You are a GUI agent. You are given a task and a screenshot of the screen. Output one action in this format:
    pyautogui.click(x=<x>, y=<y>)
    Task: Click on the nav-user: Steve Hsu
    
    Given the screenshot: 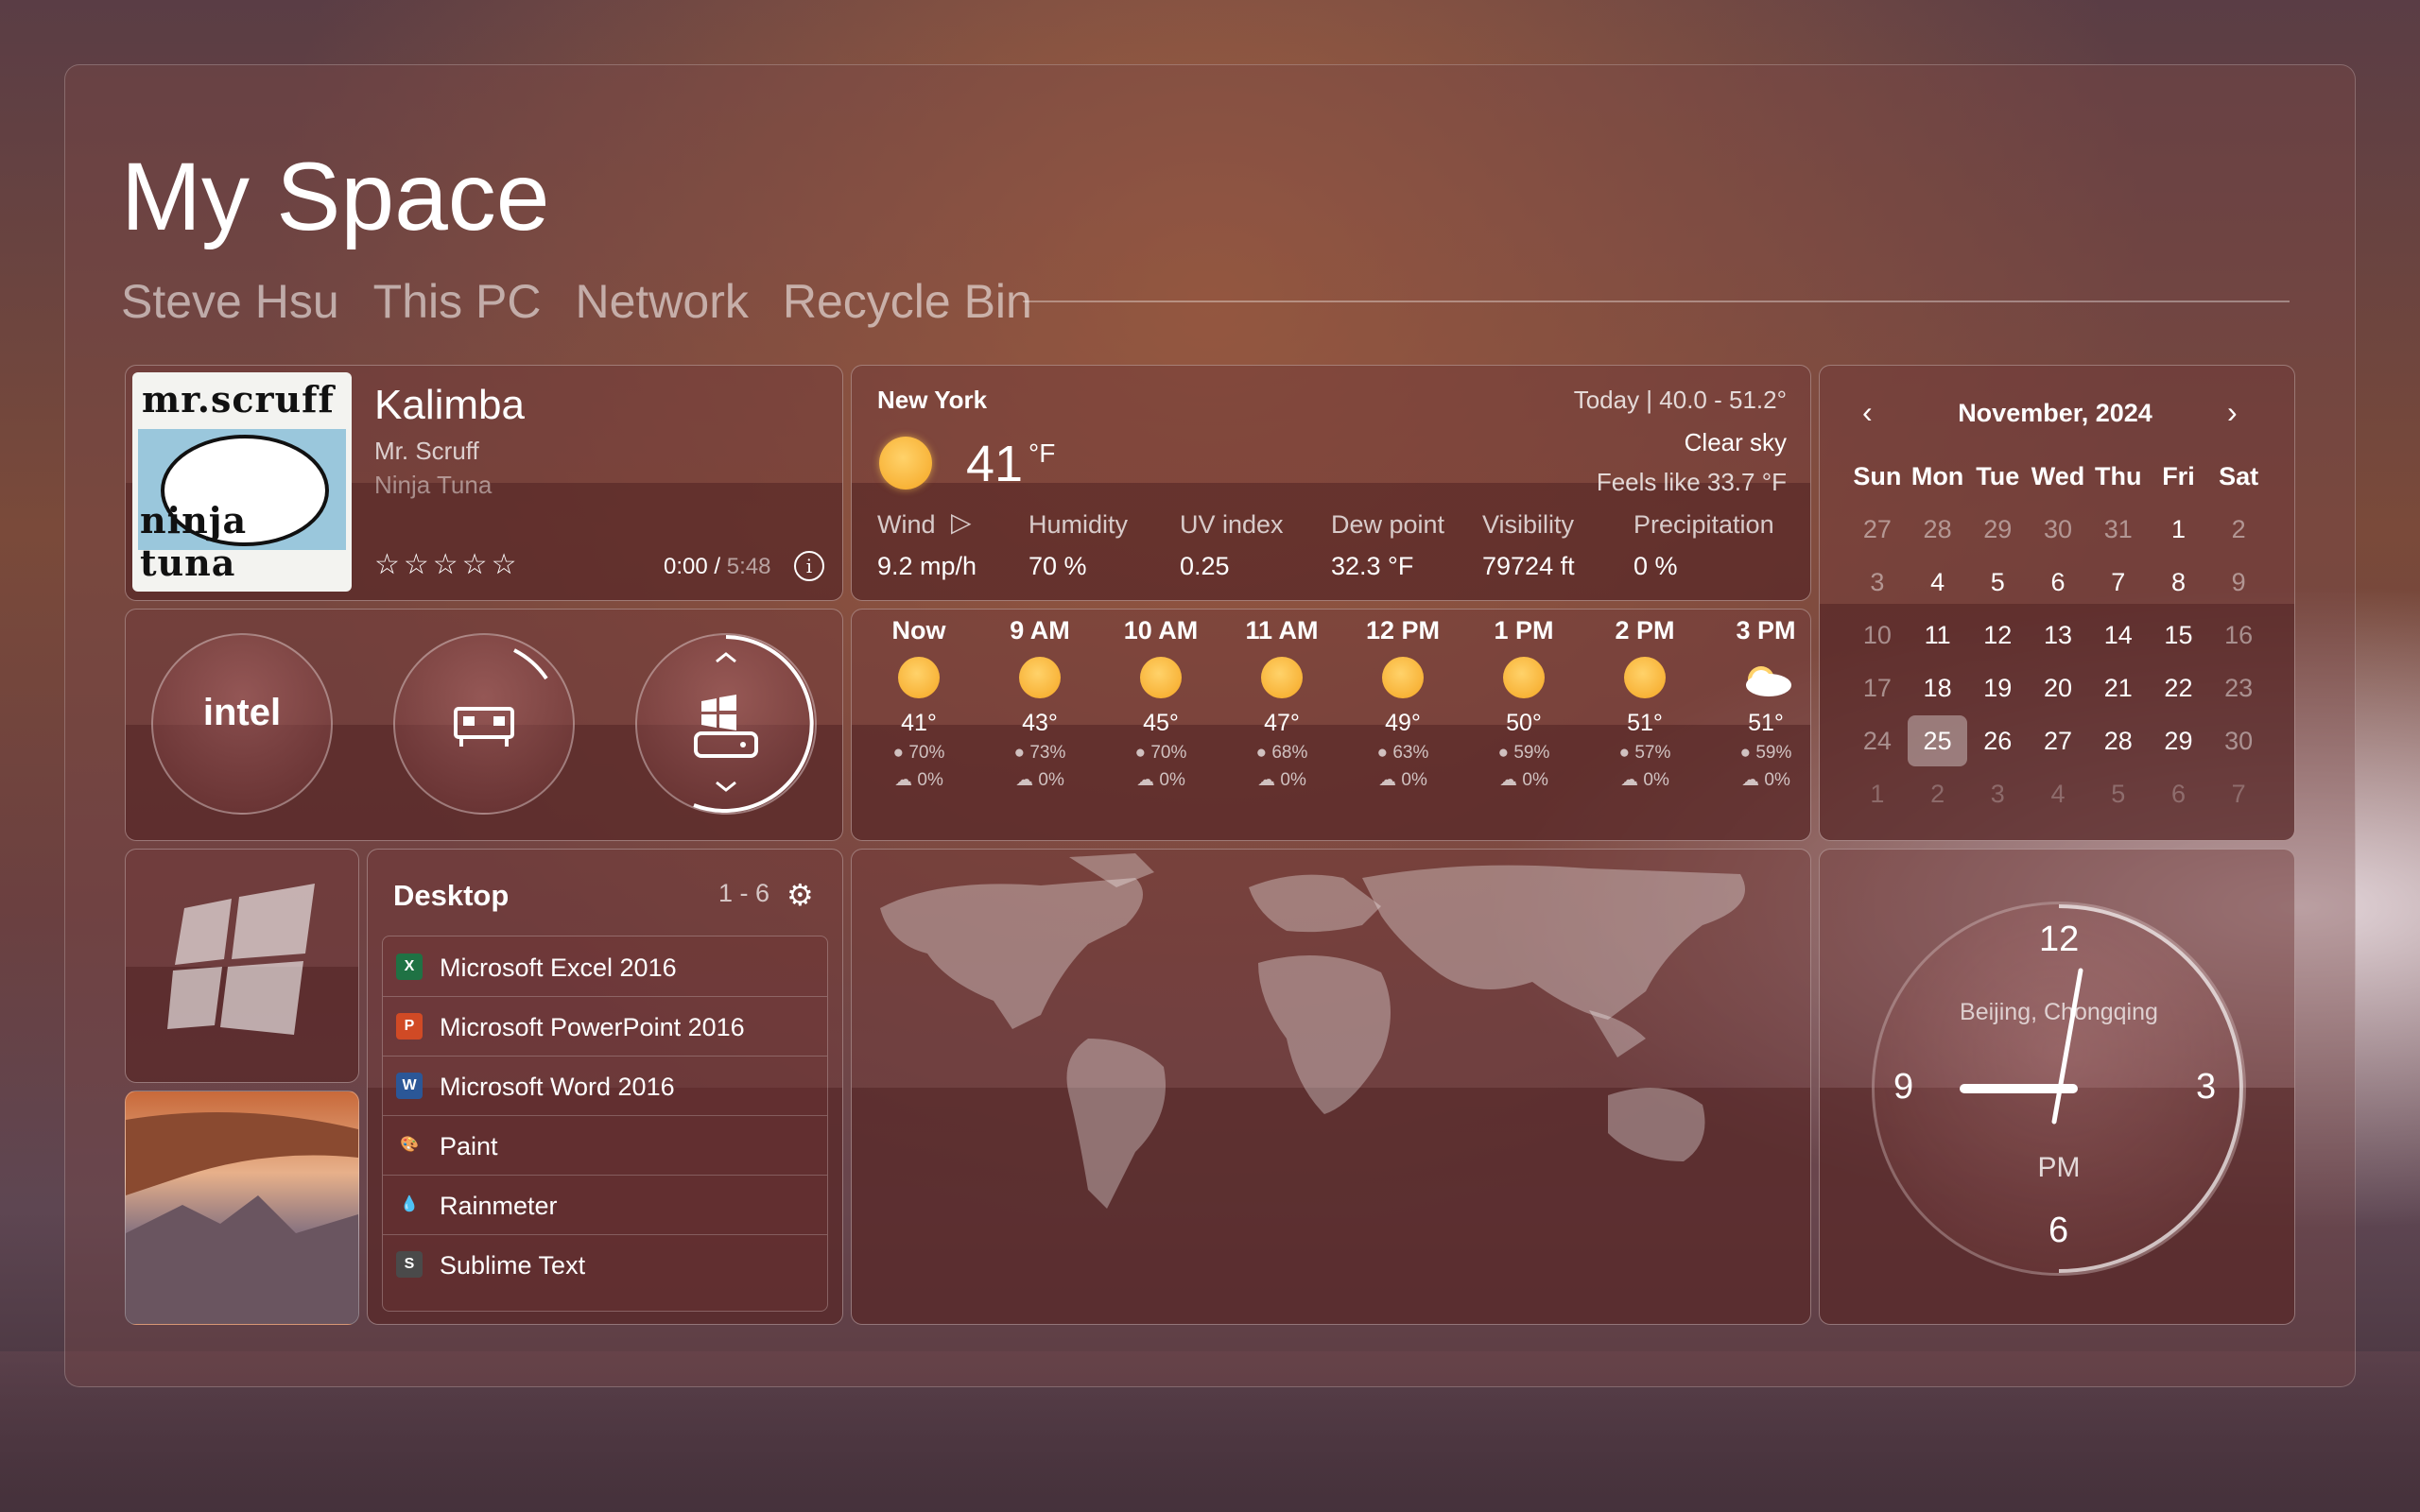 What is the action you would take?
    pyautogui.click(x=230, y=301)
    